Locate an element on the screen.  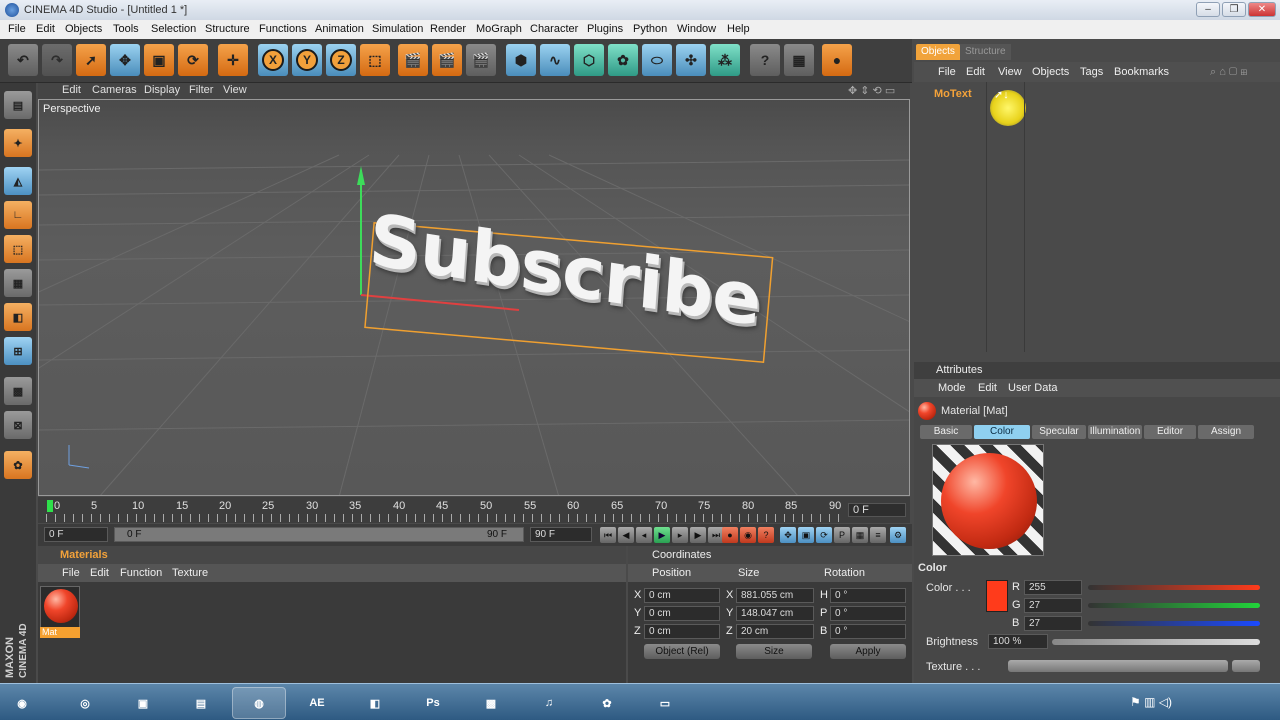
obj-menu-bookmarks: Bookmarks is located at coordinates (1141, 72).